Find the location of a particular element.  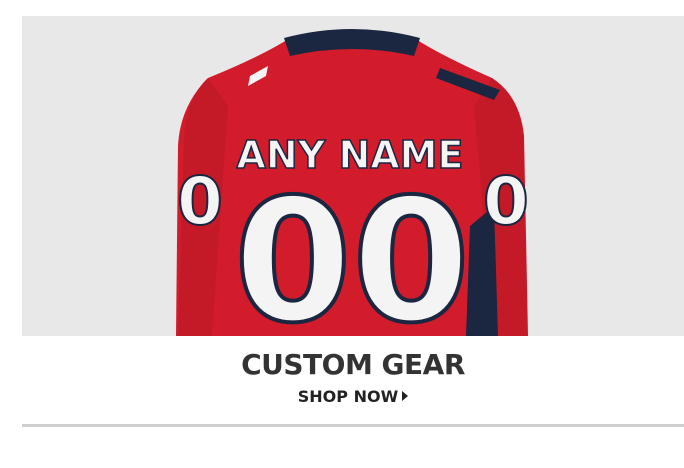

shop-now-link: SHOP NOW is located at coordinates (353, 397).